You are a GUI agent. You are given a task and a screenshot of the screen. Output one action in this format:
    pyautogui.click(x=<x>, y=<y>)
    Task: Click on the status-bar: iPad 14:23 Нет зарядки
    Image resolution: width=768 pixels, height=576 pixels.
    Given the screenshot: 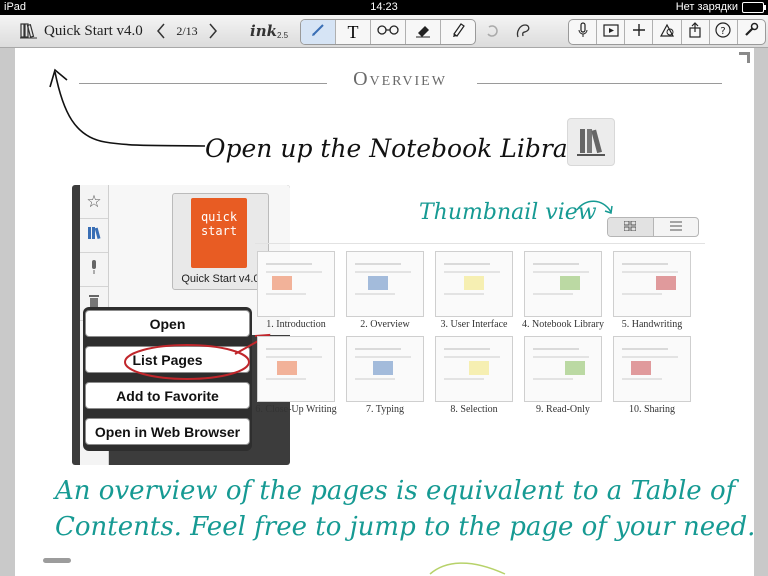 What is the action you would take?
    pyautogui.click(x=384, y=7)
    